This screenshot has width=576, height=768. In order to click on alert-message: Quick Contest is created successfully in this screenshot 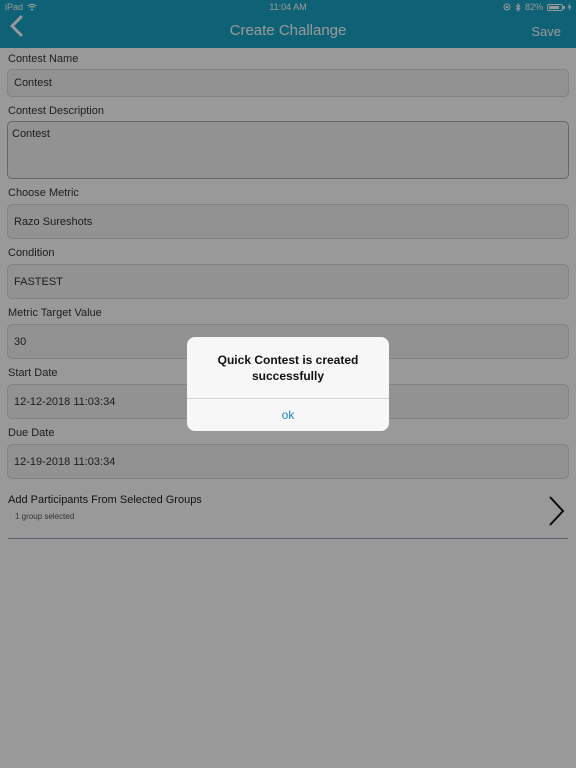, I will do `click(288, 368)`.